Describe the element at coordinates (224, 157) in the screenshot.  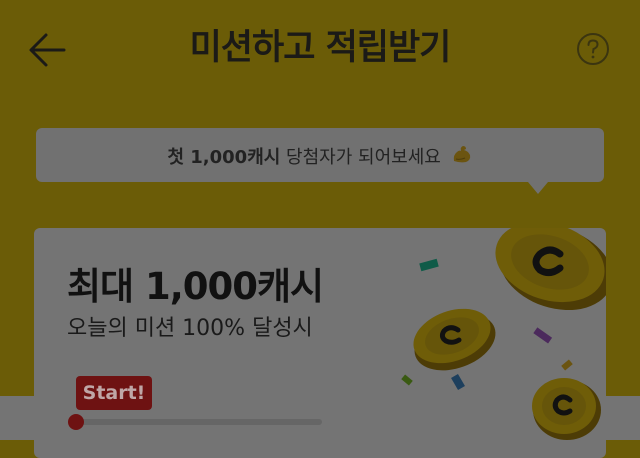
I see `promo-banner-highlight: 첫 1,000캐시` at that location.